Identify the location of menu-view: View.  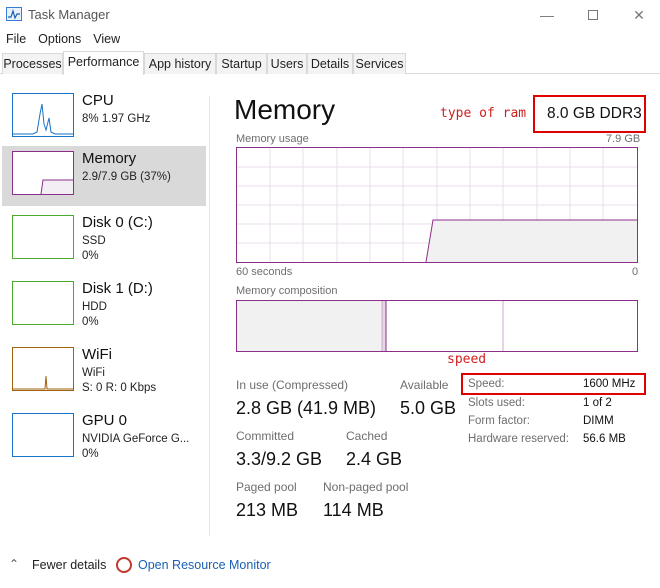
(106, 40).